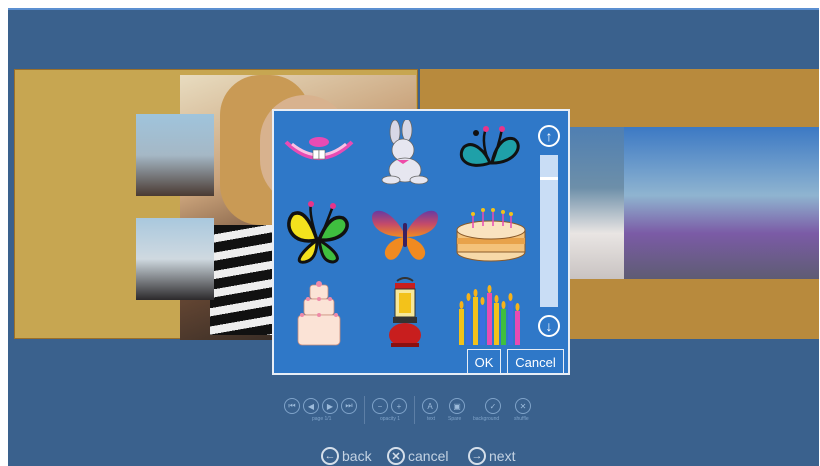  Describe the element at coordinates (484, 362) in the screenshot. I see `ok-button: OK` at that location.